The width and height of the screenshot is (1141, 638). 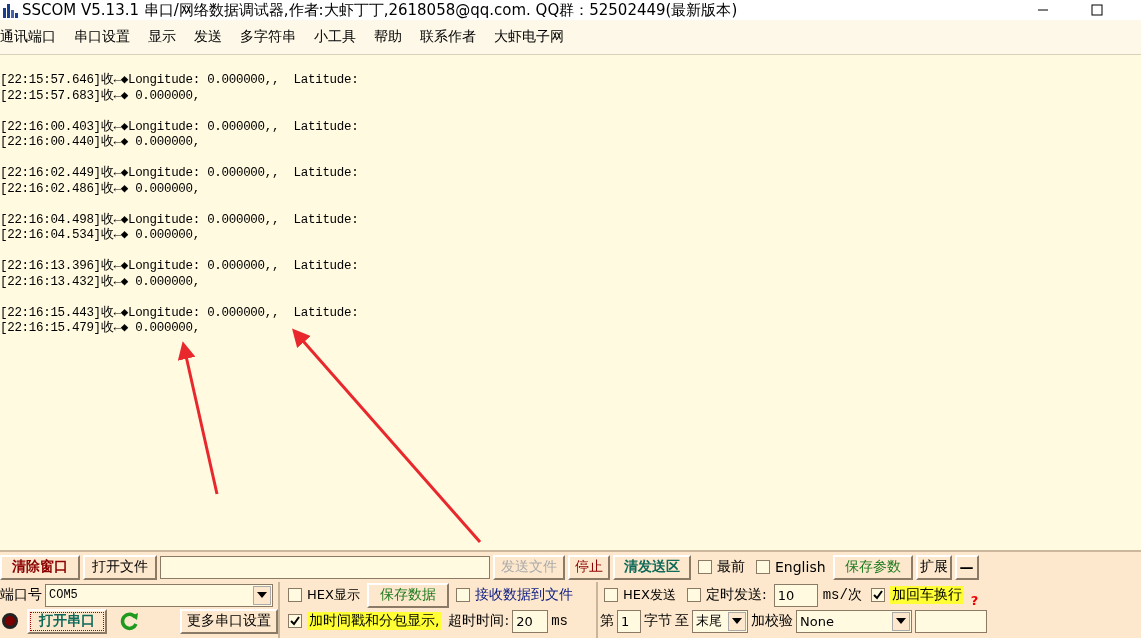 What do you see at coordinates (392, 37) in the screenshot?
I see `menu-item: 帮助` at bounding box center [392, 37].